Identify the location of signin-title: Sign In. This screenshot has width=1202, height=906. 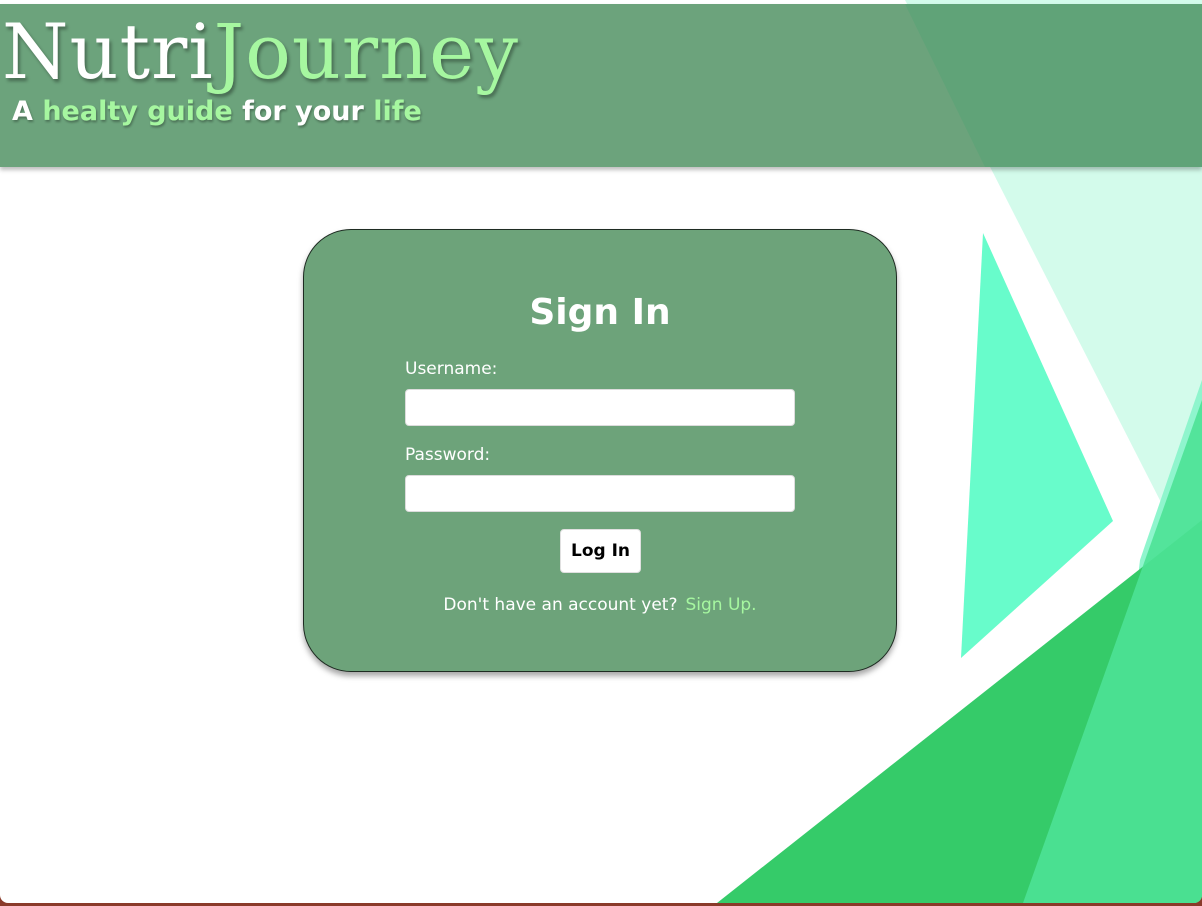
(600, 312).